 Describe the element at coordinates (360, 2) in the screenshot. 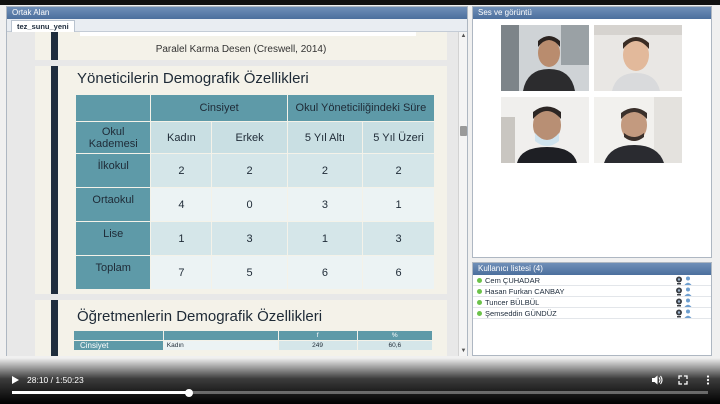

I see `top-band` at that location.